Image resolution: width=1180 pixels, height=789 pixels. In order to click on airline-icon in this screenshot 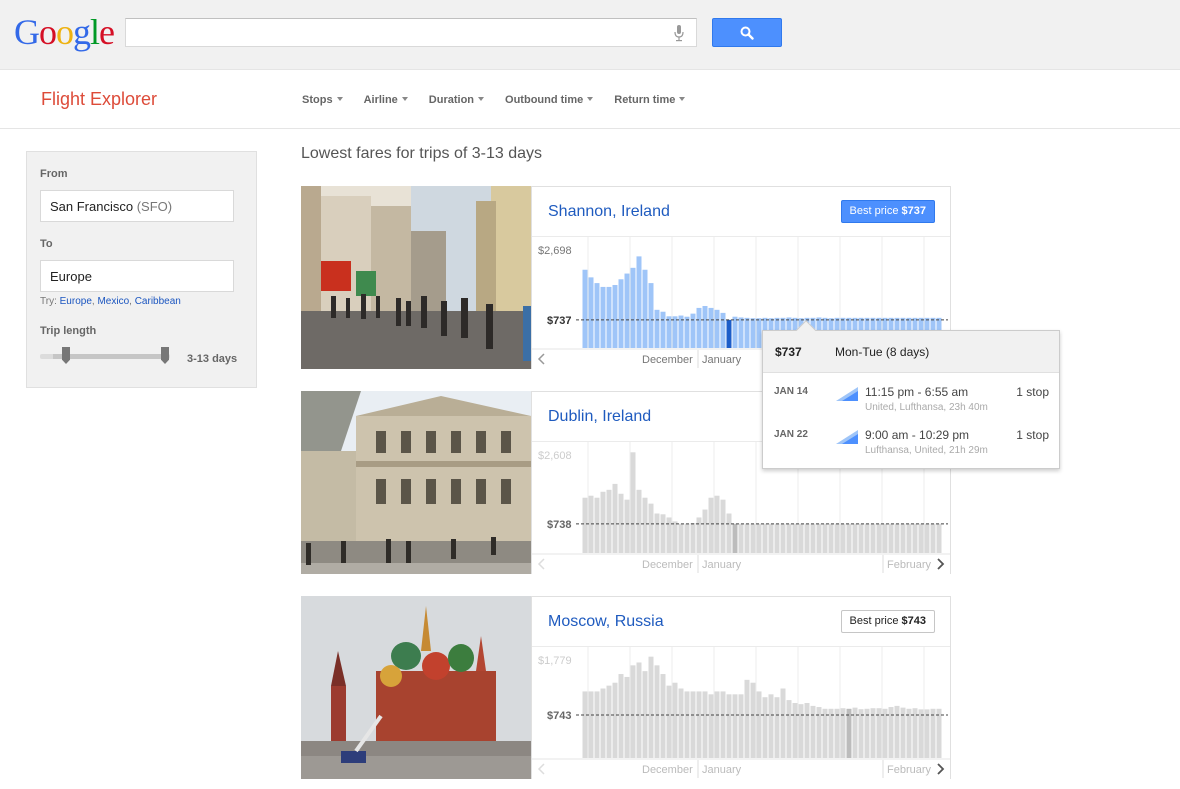, I will do `click(847, 394)`.